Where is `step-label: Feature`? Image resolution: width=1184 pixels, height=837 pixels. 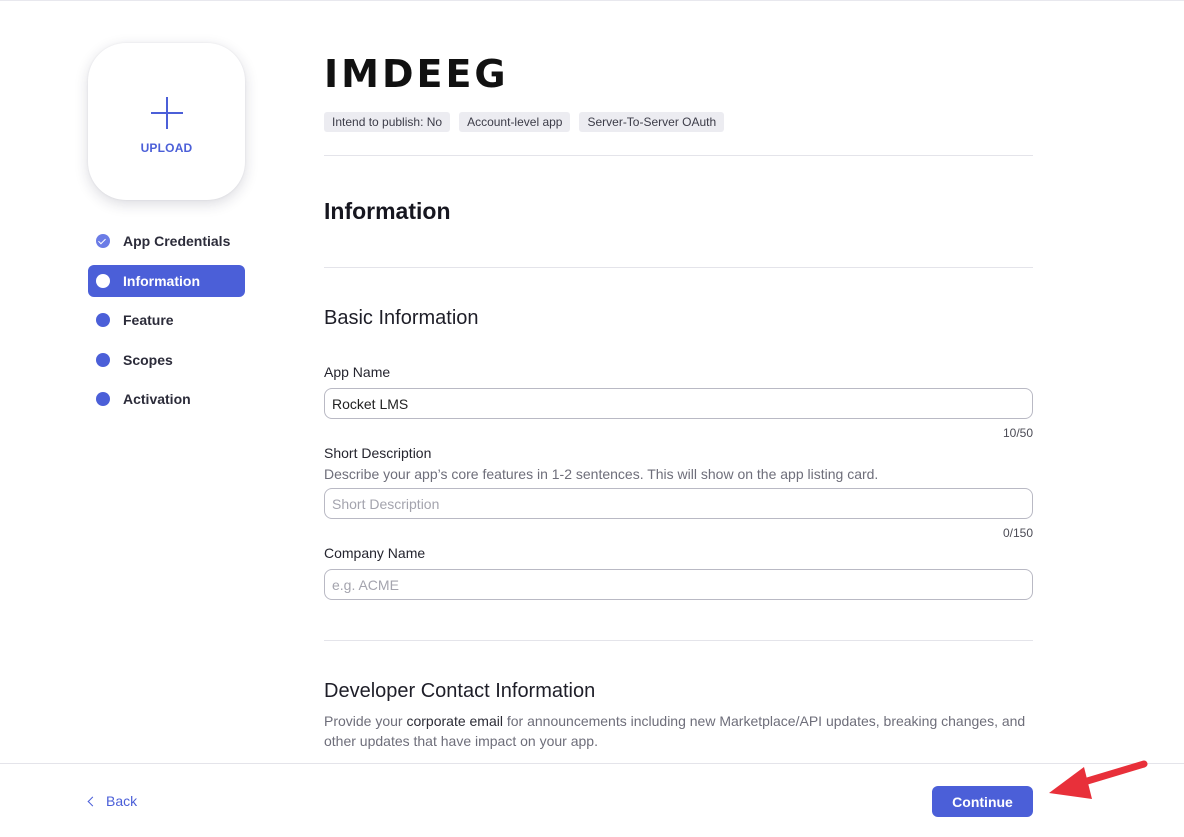 step-label: Feature is located at coordinates (148, 320).